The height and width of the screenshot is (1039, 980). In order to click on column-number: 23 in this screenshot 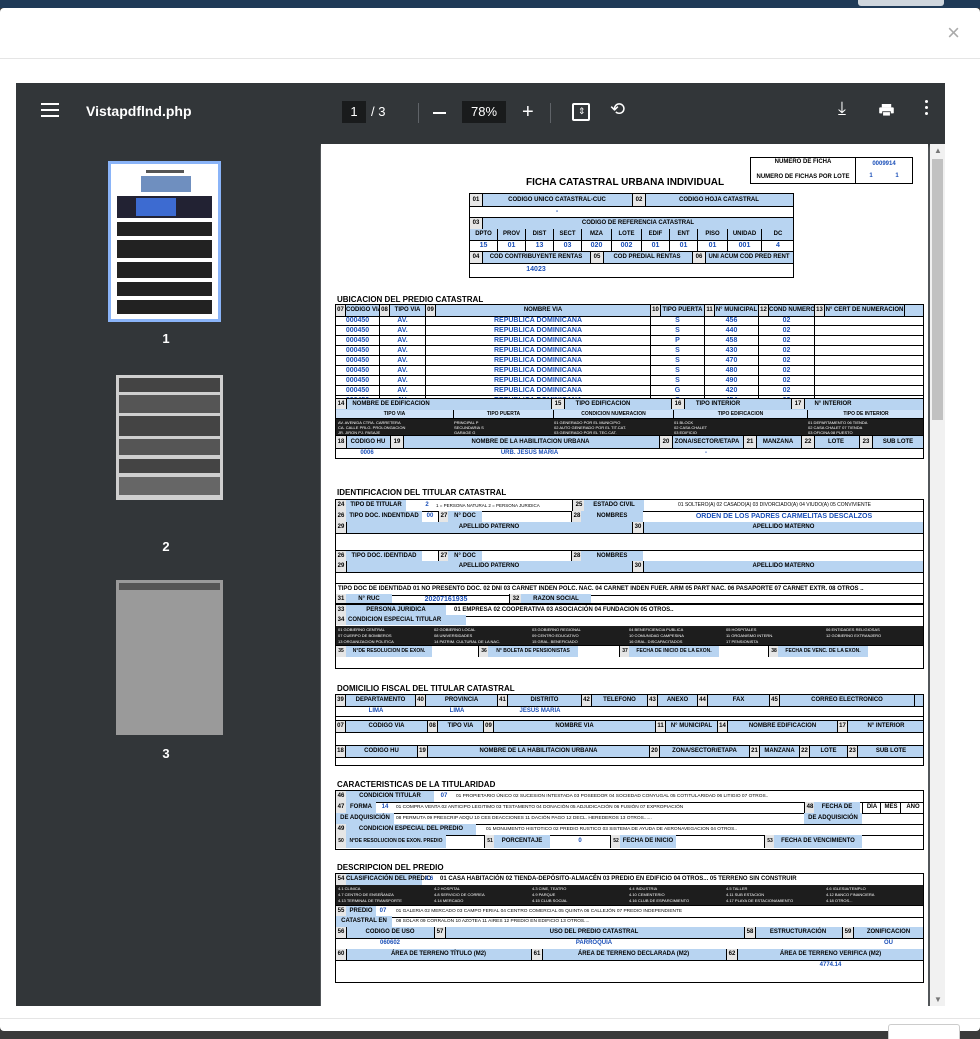, I will do `click(853, 751)`.